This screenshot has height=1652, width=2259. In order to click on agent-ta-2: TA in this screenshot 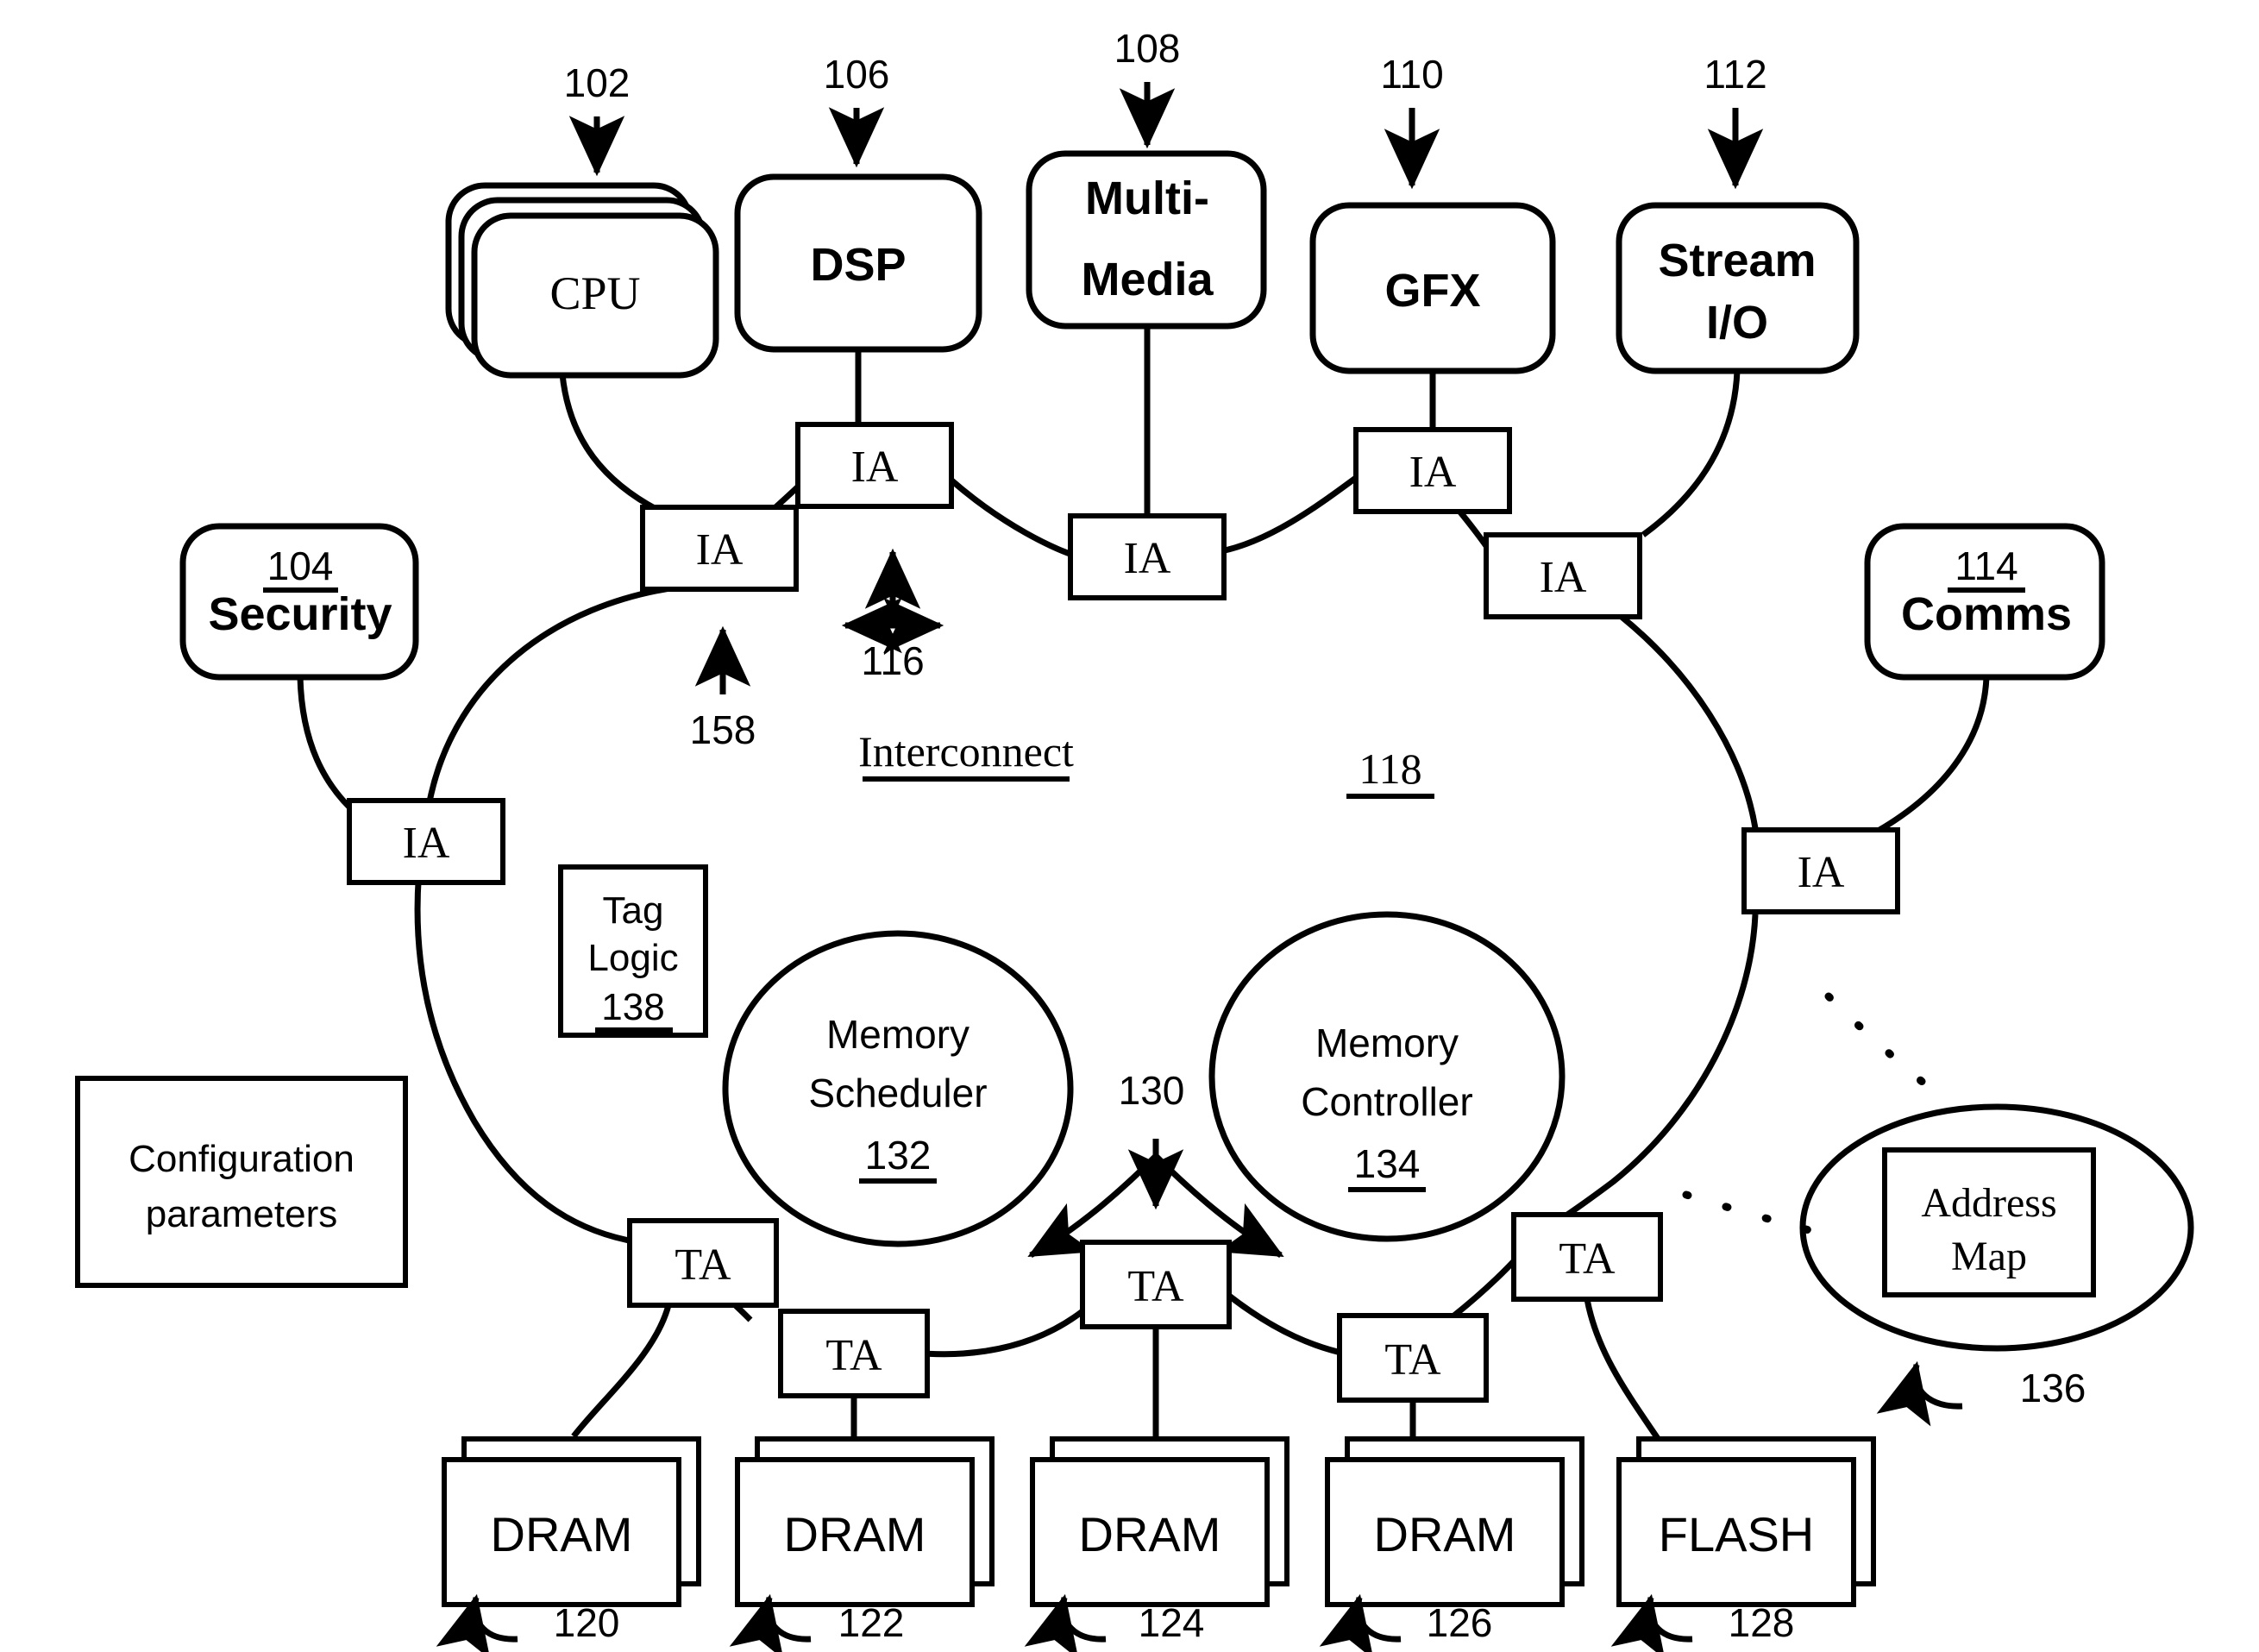, I will do `click(854, 1353)`.